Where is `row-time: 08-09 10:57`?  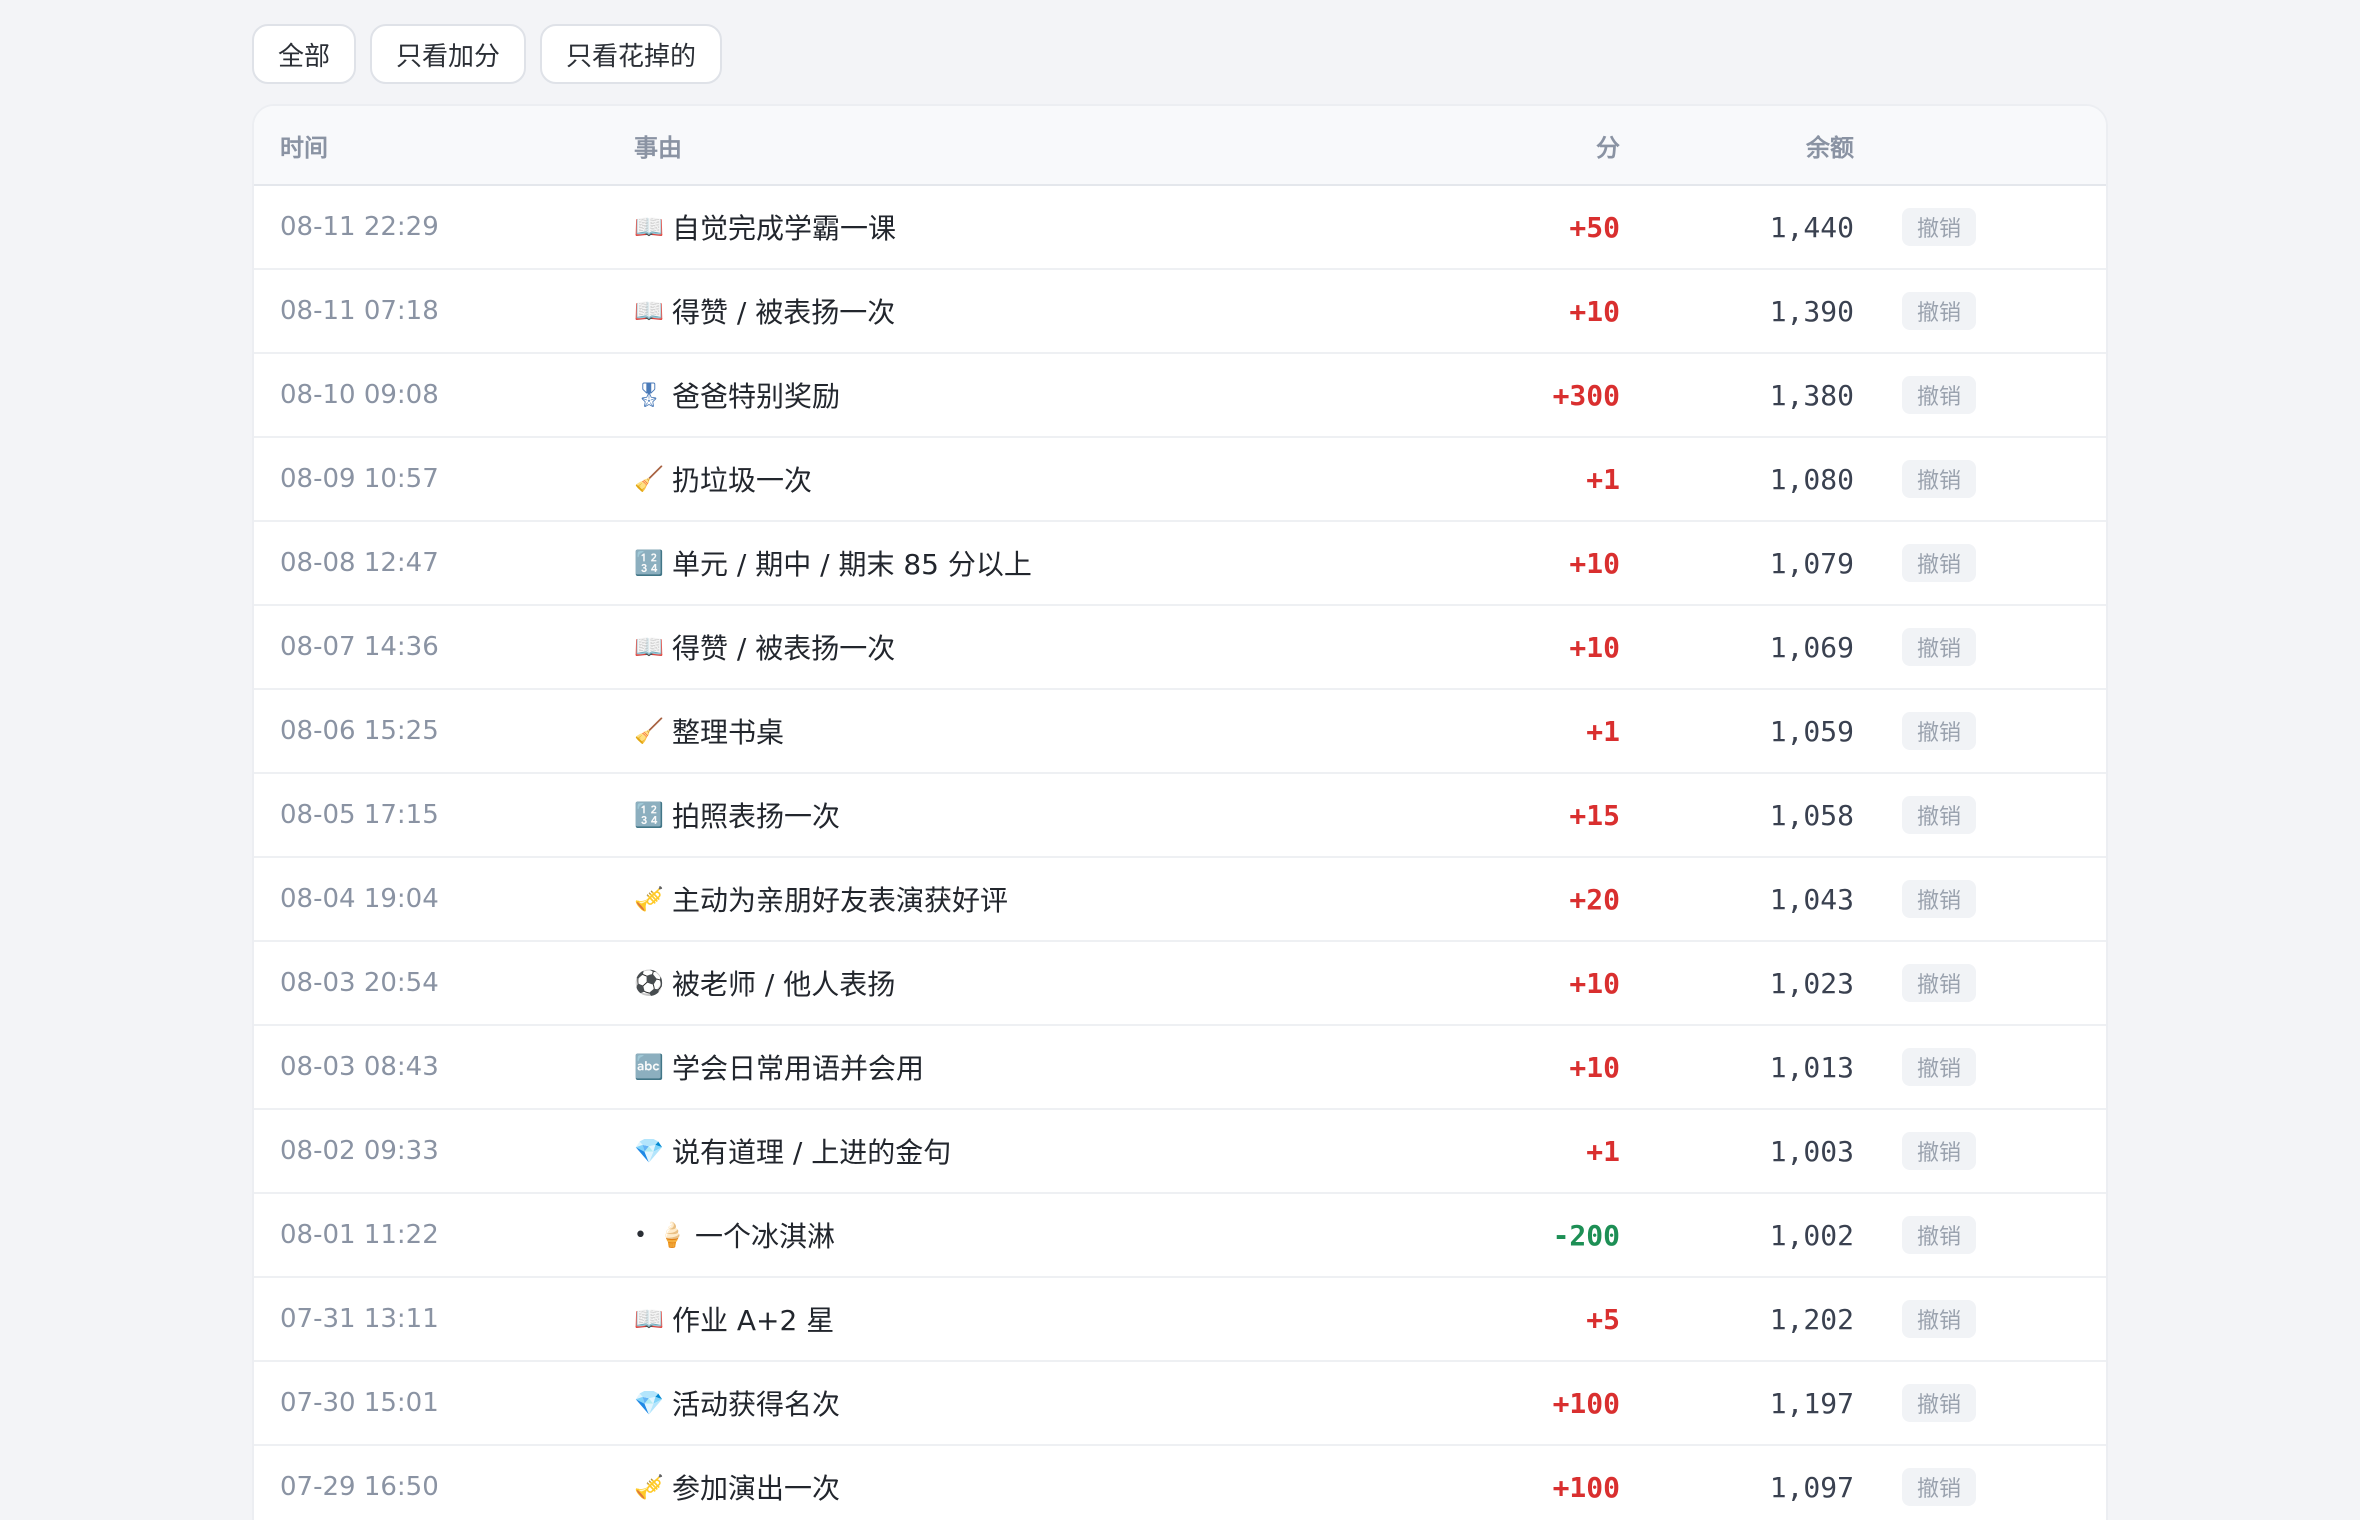
row-time: 08-09 10:57 is located at coordinates (359, 479).